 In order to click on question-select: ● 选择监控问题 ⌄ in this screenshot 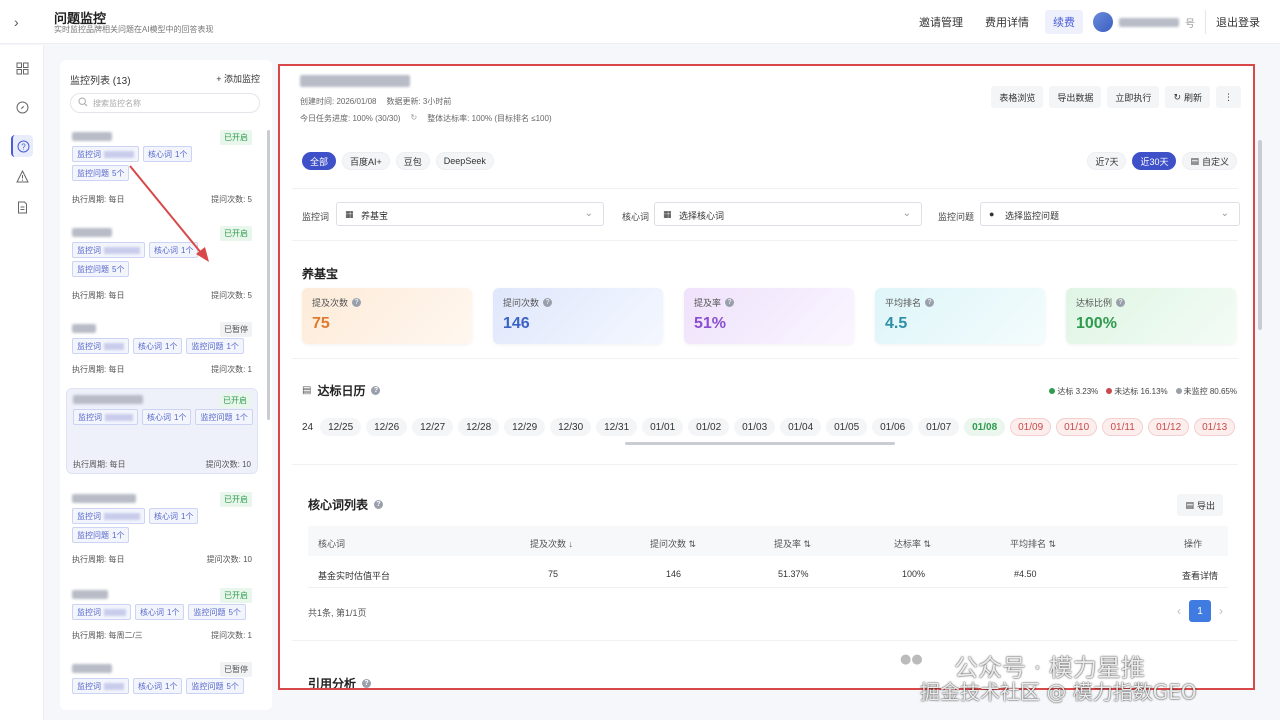, I will do `click(1110, 214)`.